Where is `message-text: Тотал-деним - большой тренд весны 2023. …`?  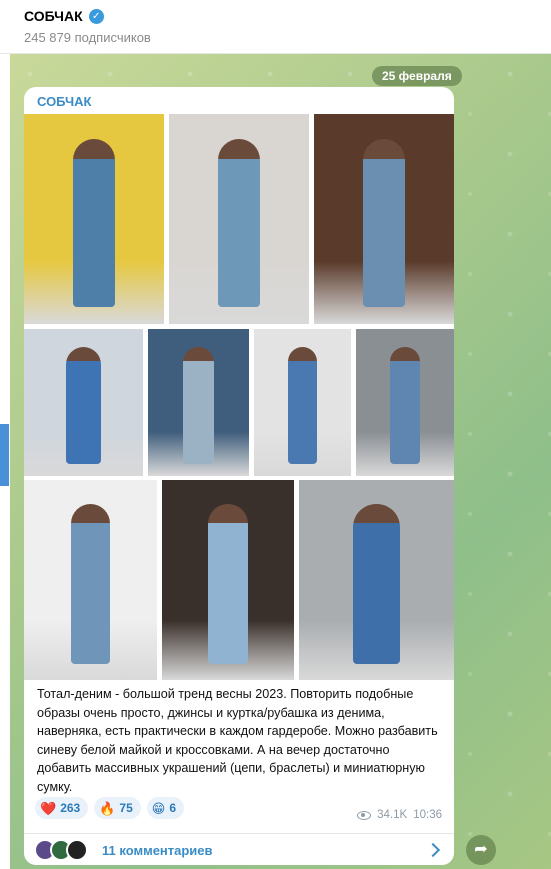 message-text: Тотал-деним - большой тренд весны 2023. … is located at coordinates (237, 740).